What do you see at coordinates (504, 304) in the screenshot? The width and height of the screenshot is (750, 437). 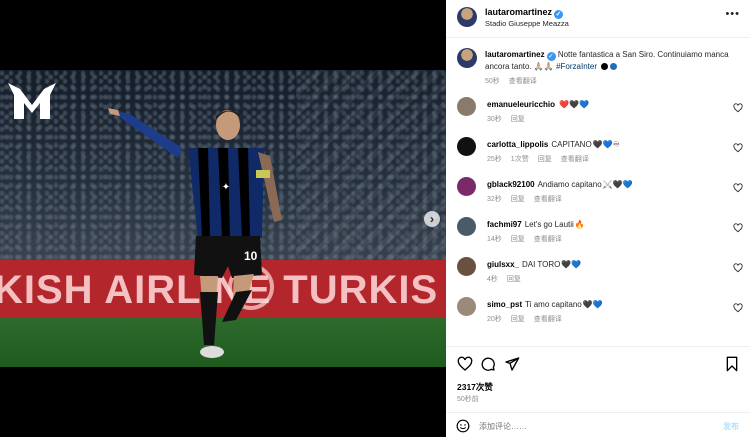 I see `comment-username: simo_pst` at bounding box center [504, 304].